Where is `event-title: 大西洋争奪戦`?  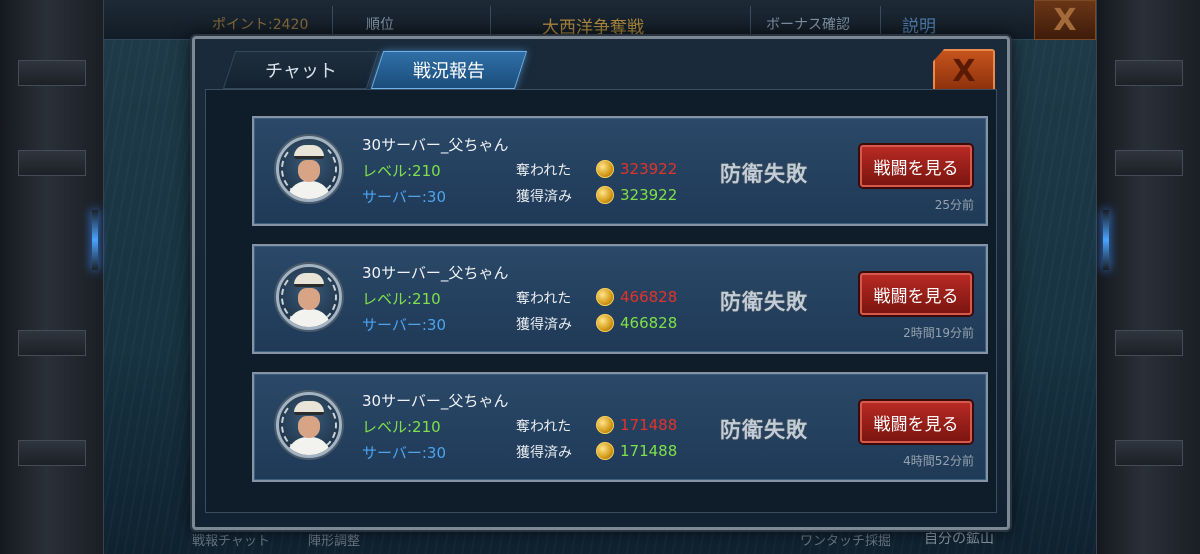 event-title: 大西洋争奪戦 is located at coordinates (593, 28).